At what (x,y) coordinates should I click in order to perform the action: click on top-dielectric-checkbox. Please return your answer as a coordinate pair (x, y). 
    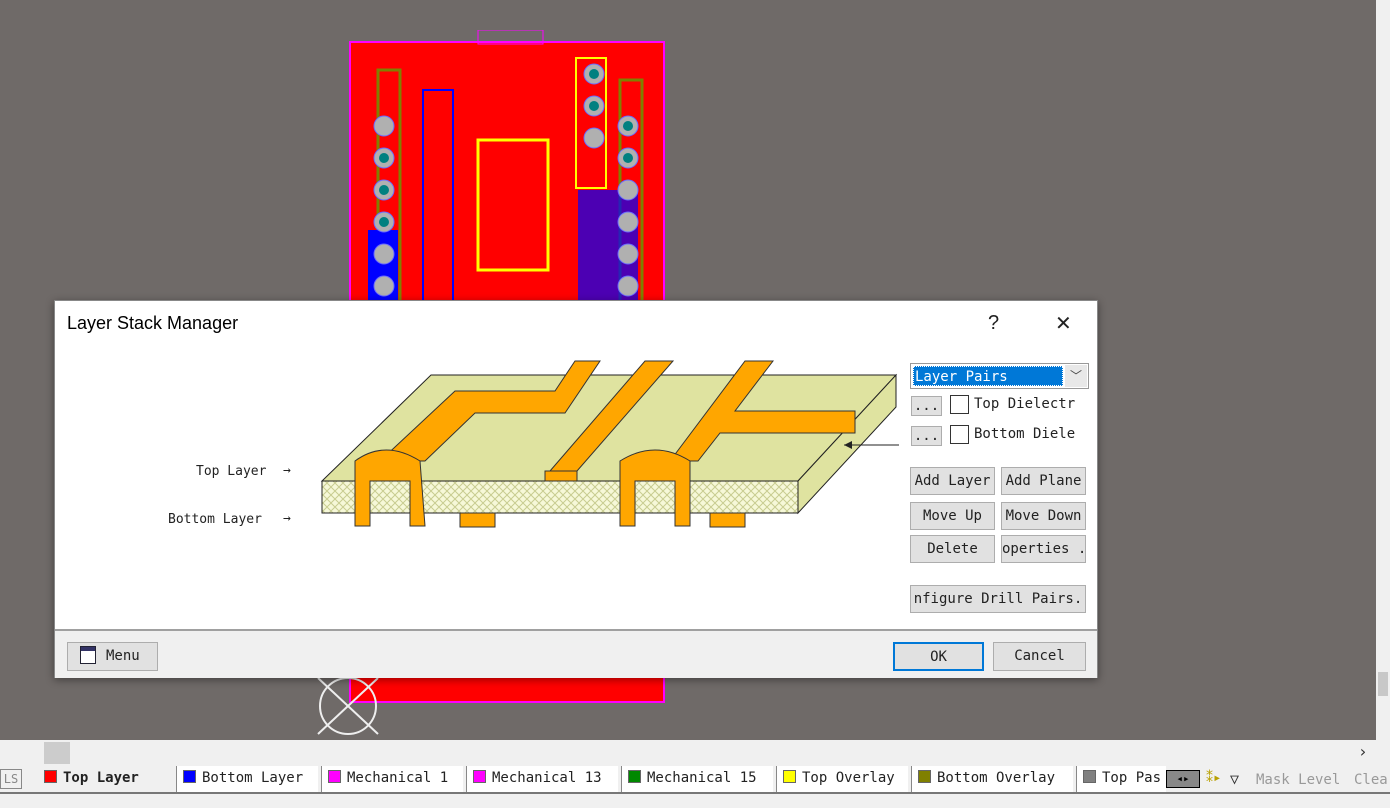
    Looking at the image, I should click on (959, 404).